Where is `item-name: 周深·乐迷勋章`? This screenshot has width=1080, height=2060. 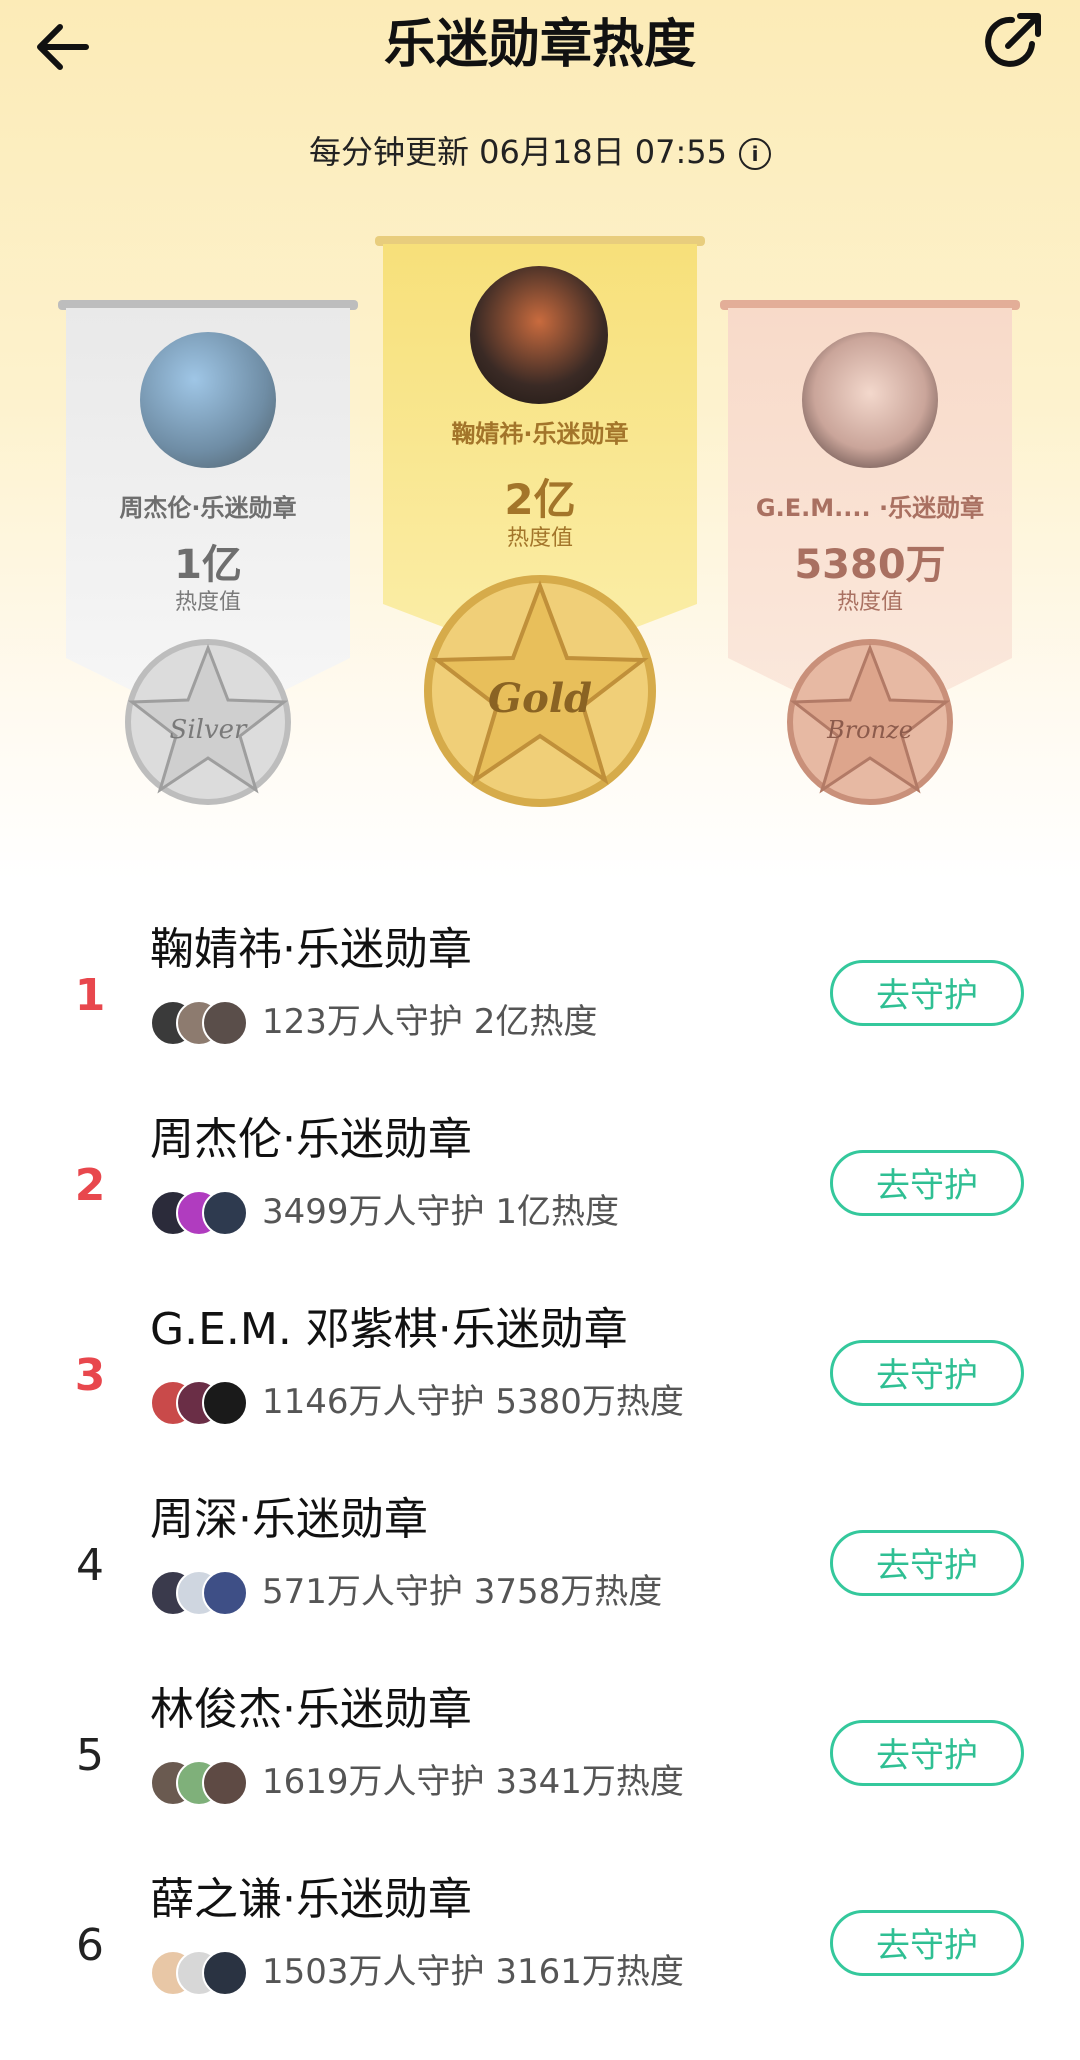
item-name: 周深·乐迷勋章 is located at coordinates (289, 1519).